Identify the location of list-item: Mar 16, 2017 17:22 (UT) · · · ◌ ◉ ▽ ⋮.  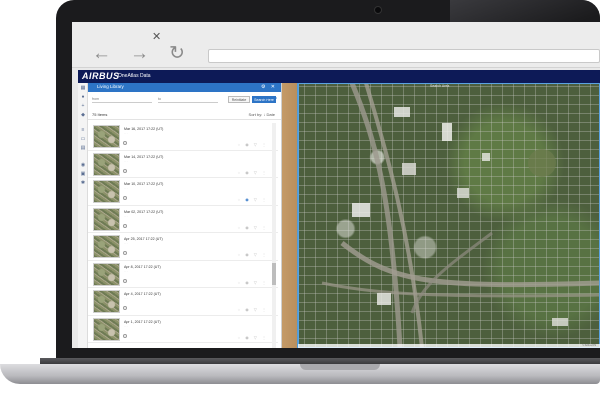
(183, 137).